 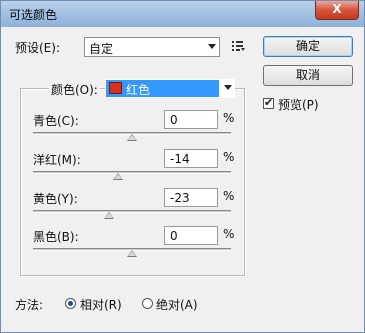 I want to click on preset-value: 自定, so click(x=101, y=49).